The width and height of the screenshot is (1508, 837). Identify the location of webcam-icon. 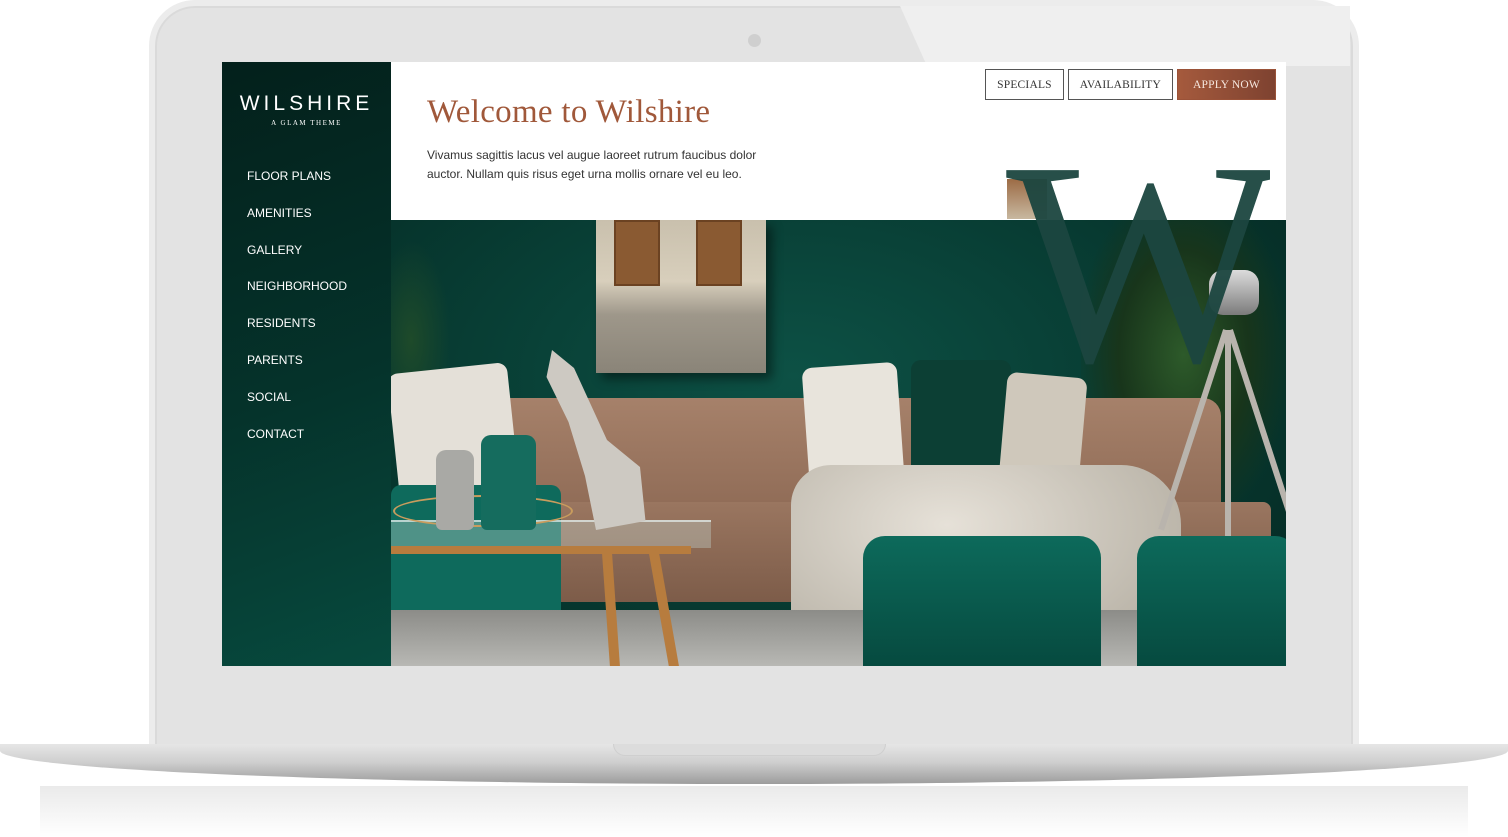
(754, 40).